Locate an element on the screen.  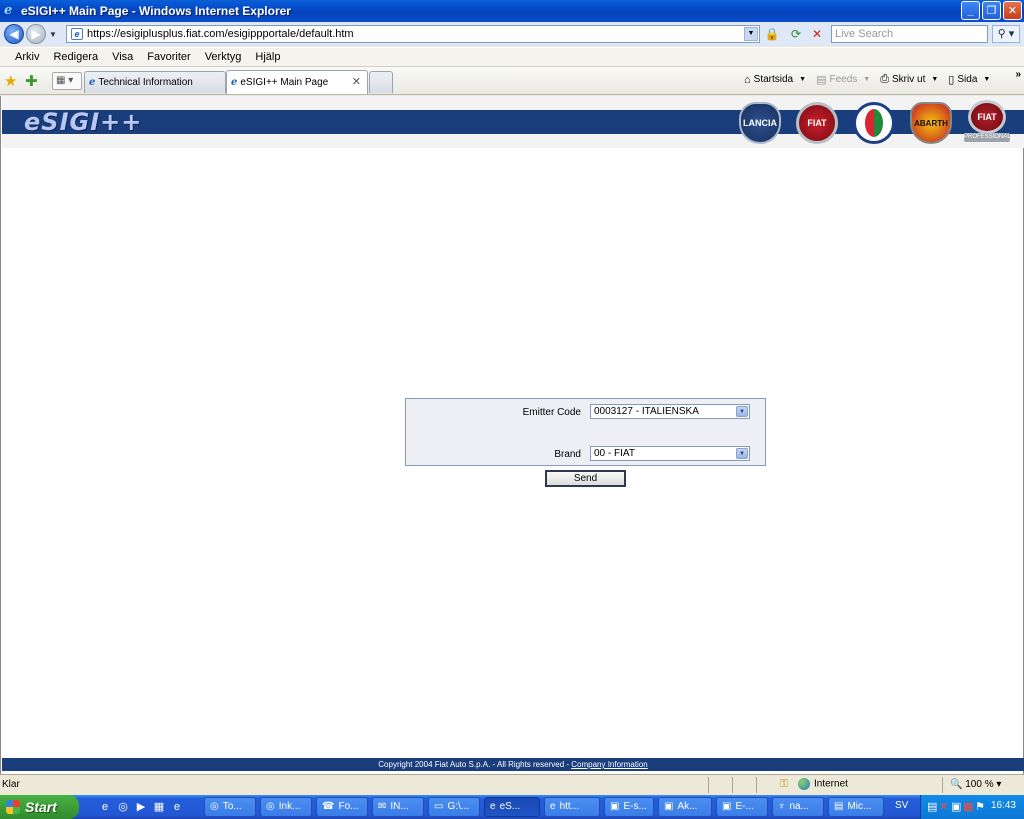
feeds-button: Feeds is located at coordinates (843, 79).